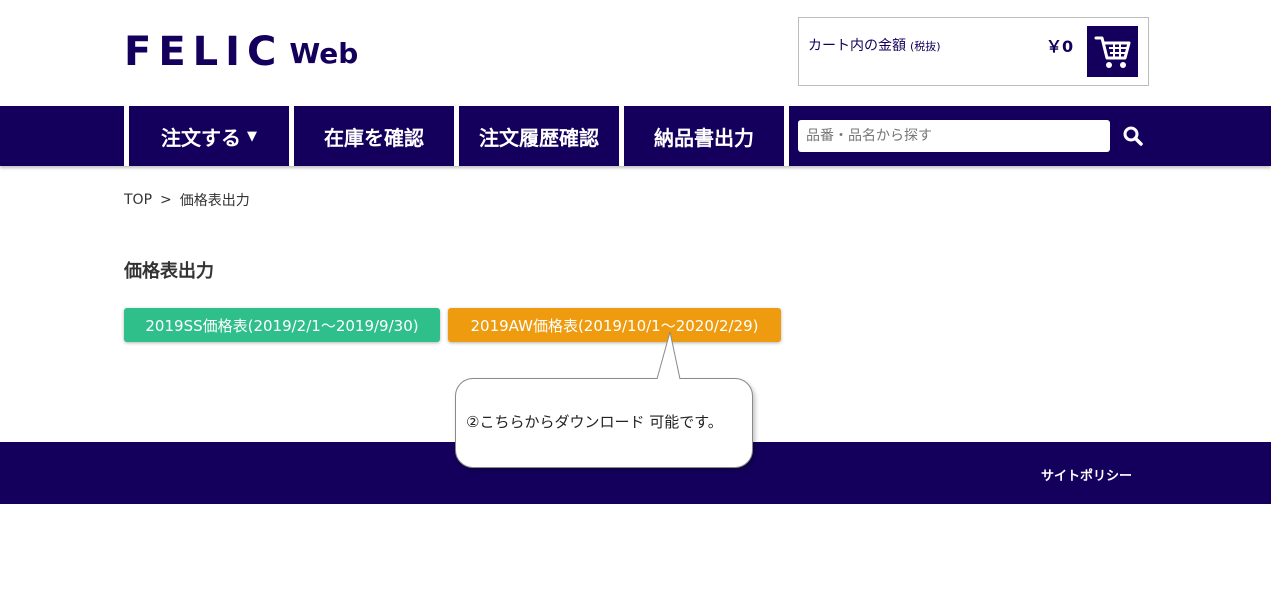 This screenshot has width=1271, height=593. What do you see at coordinates (973, 51) in the screenshot?
I see `cart-summary: カート内の金額 (税抜) ￥0` at bounding box center [973, 51].